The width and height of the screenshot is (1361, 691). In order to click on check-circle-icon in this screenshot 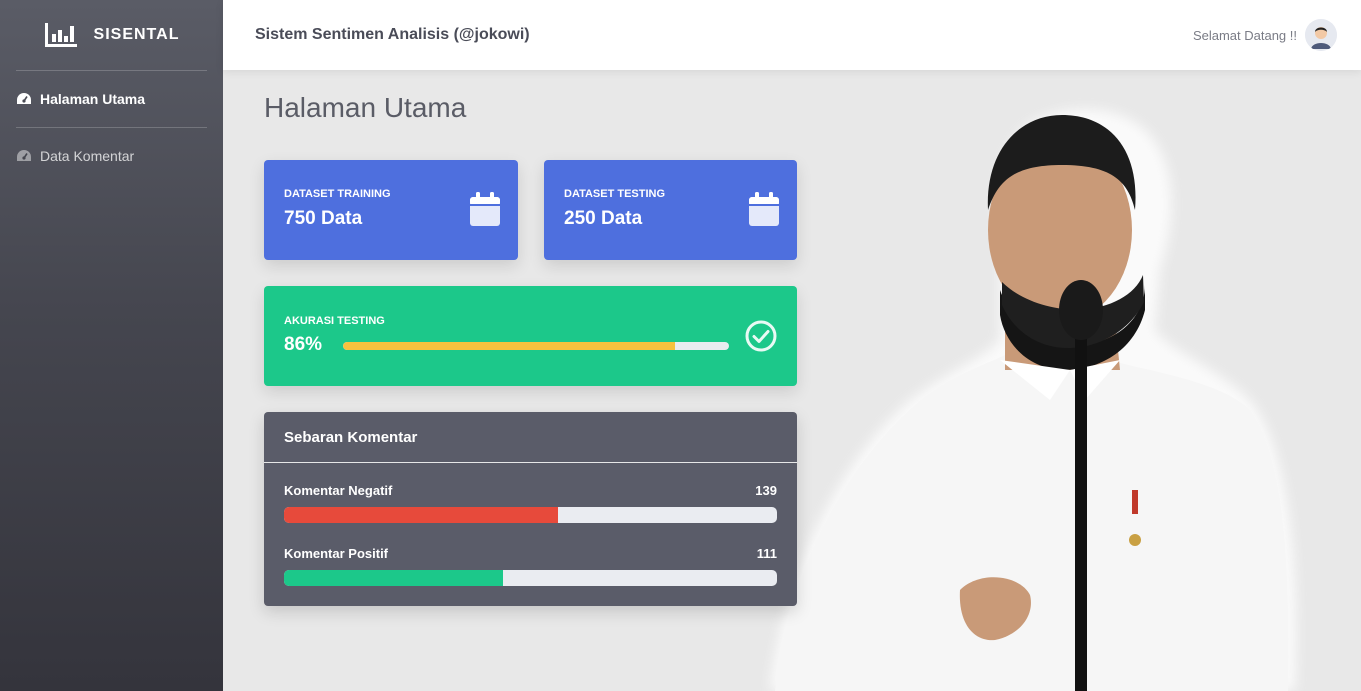, I will do `click(761, 336)`.